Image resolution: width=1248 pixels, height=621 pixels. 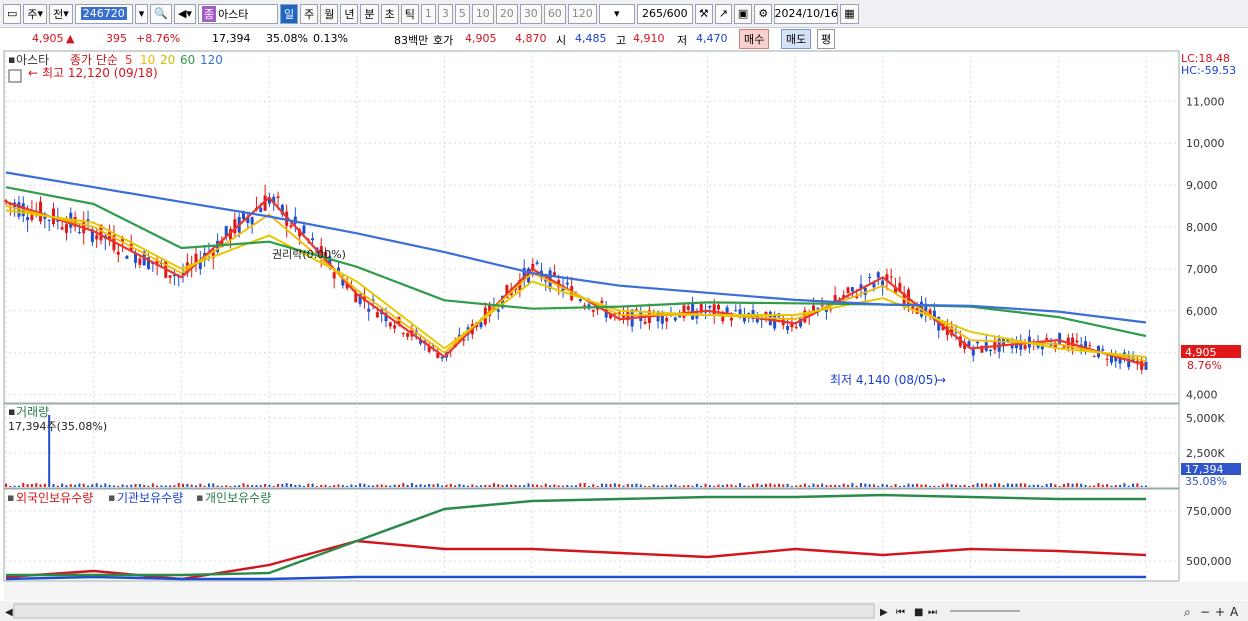 What do you see at coordinates (664, 13) in the screenshot?
I see `count-field: 265/600` at bounding box center [664, 13].